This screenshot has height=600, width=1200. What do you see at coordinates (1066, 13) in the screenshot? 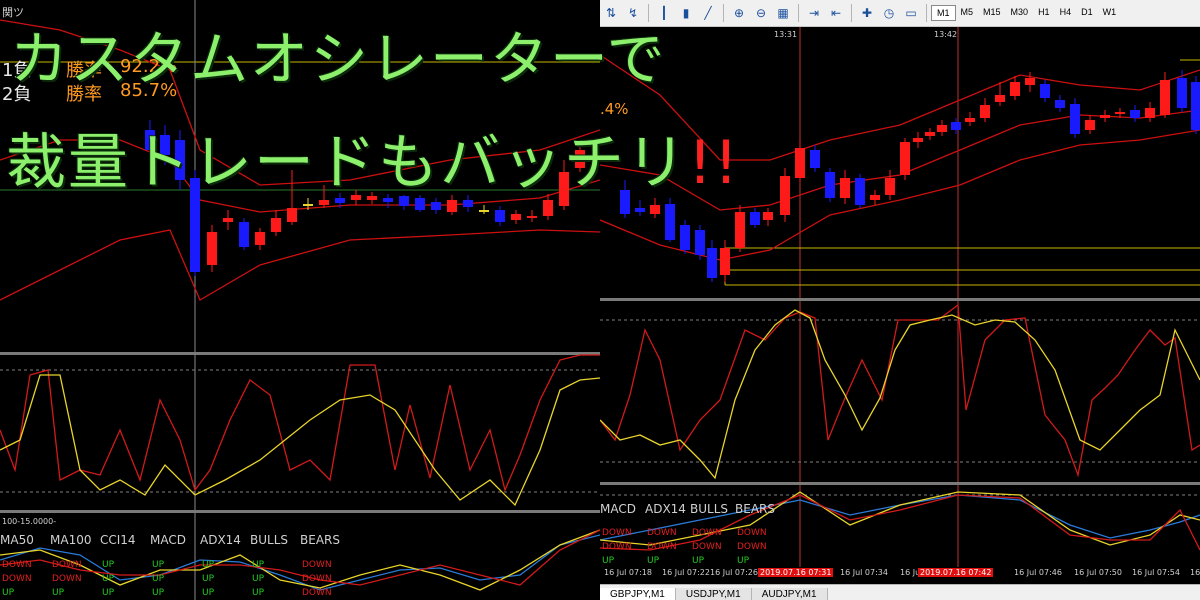
I see `timeframe-h4: H4` at bounding box center [1066, 13].